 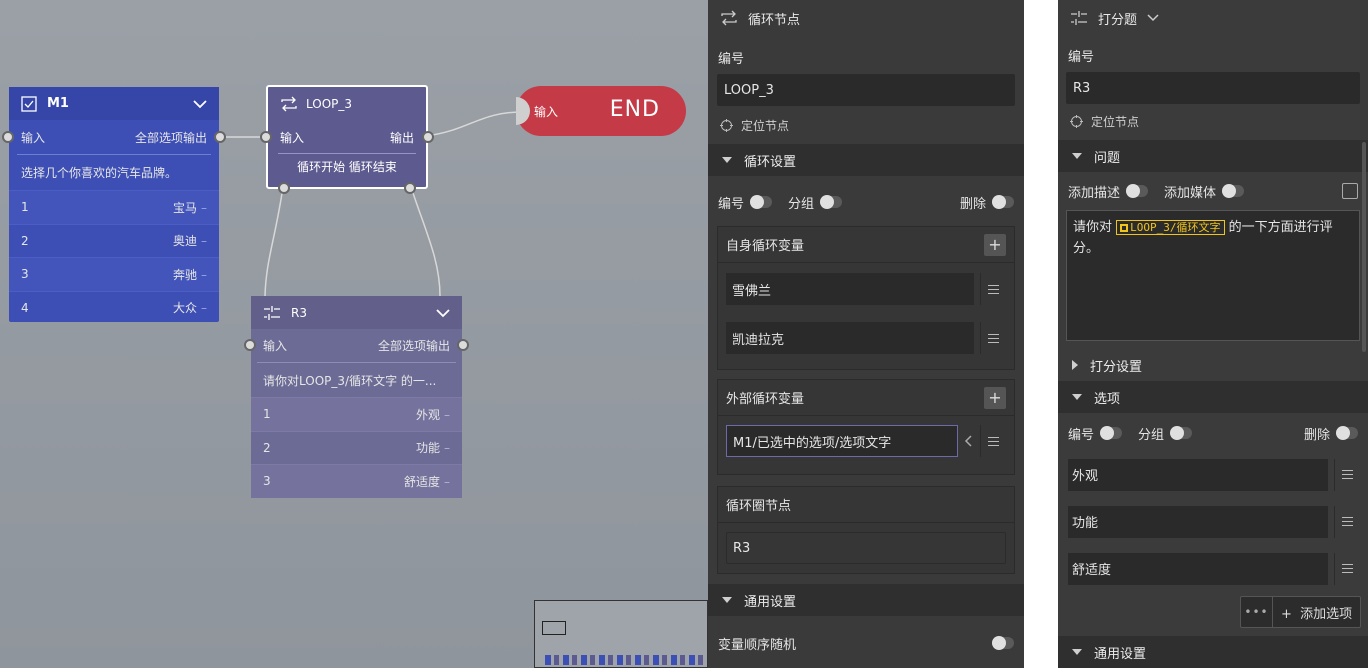 What do you see at coordinates (299, 312) in the screenshot?
I see `node-r3-title: R3` at bounding box center [299, 312].